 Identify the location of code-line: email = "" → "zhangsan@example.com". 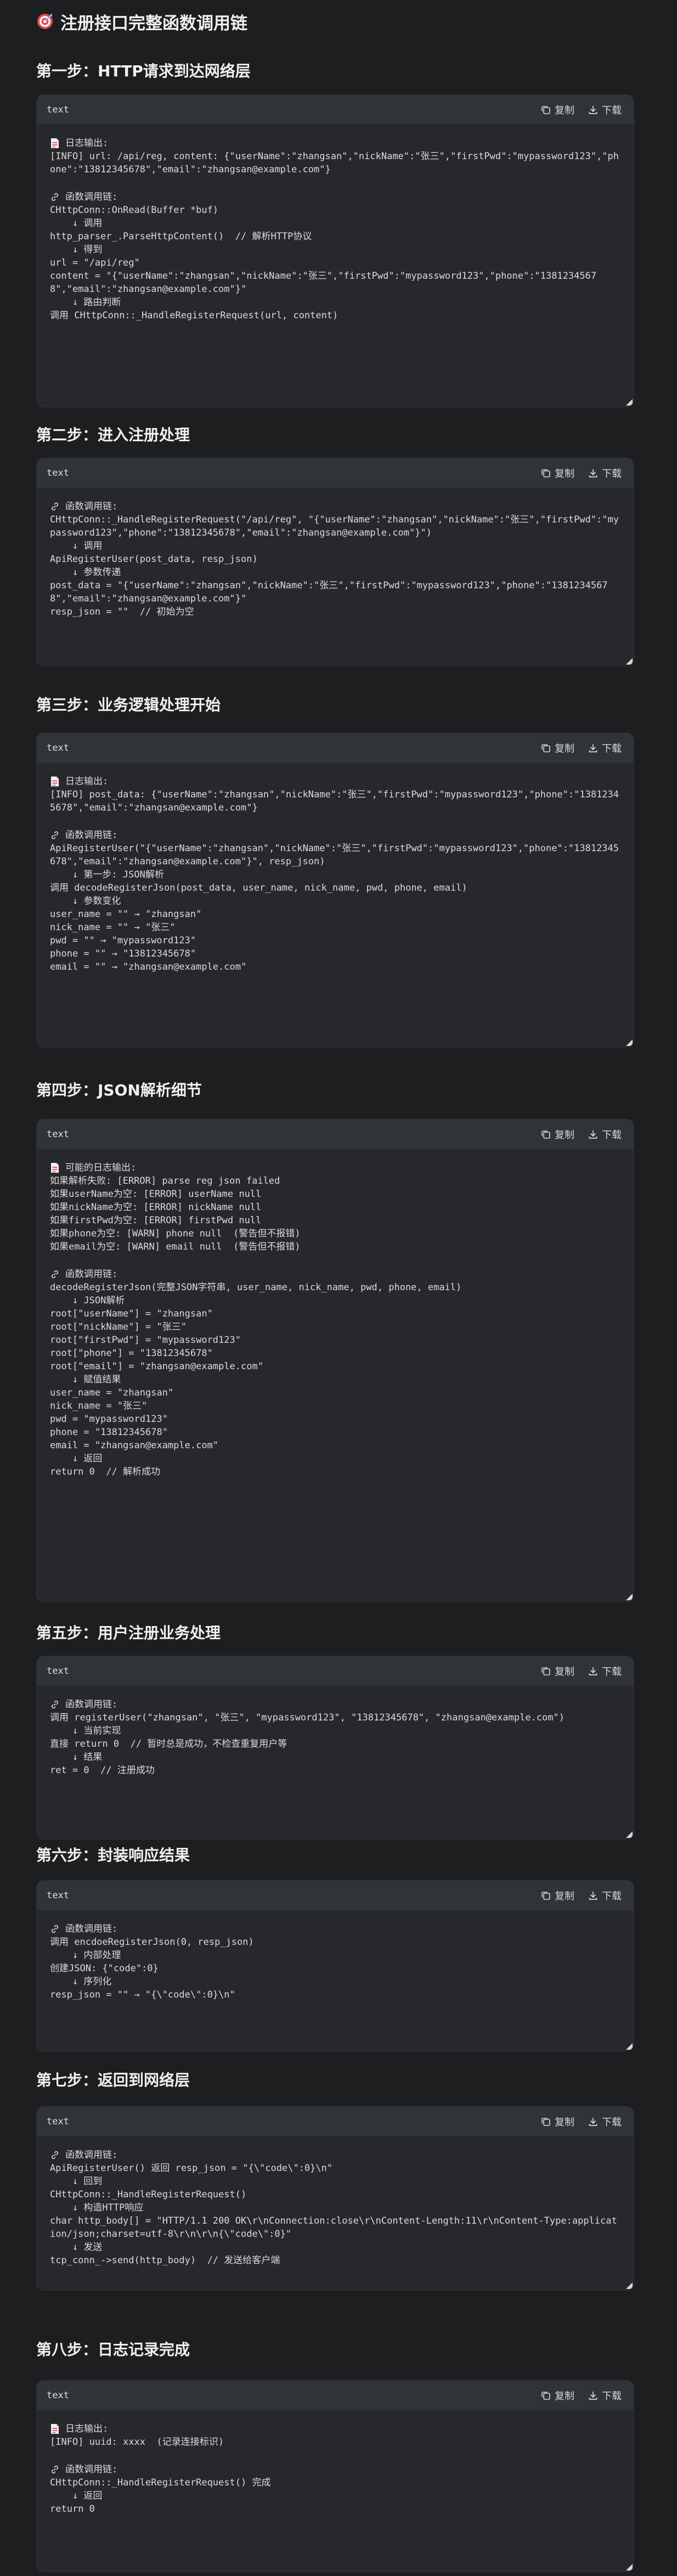
(149, 966).